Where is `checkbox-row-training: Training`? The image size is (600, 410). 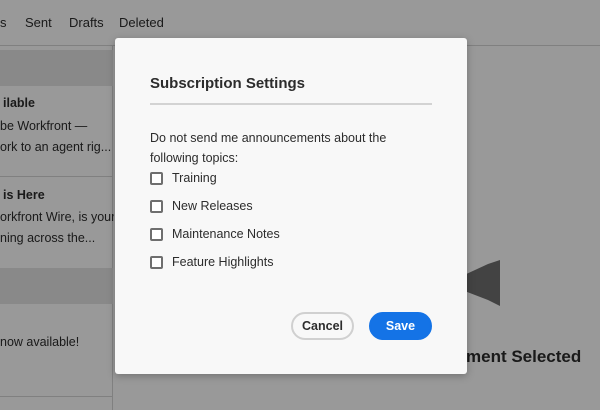
checkbox-row-training: Training is located at coordinates (183, 178).